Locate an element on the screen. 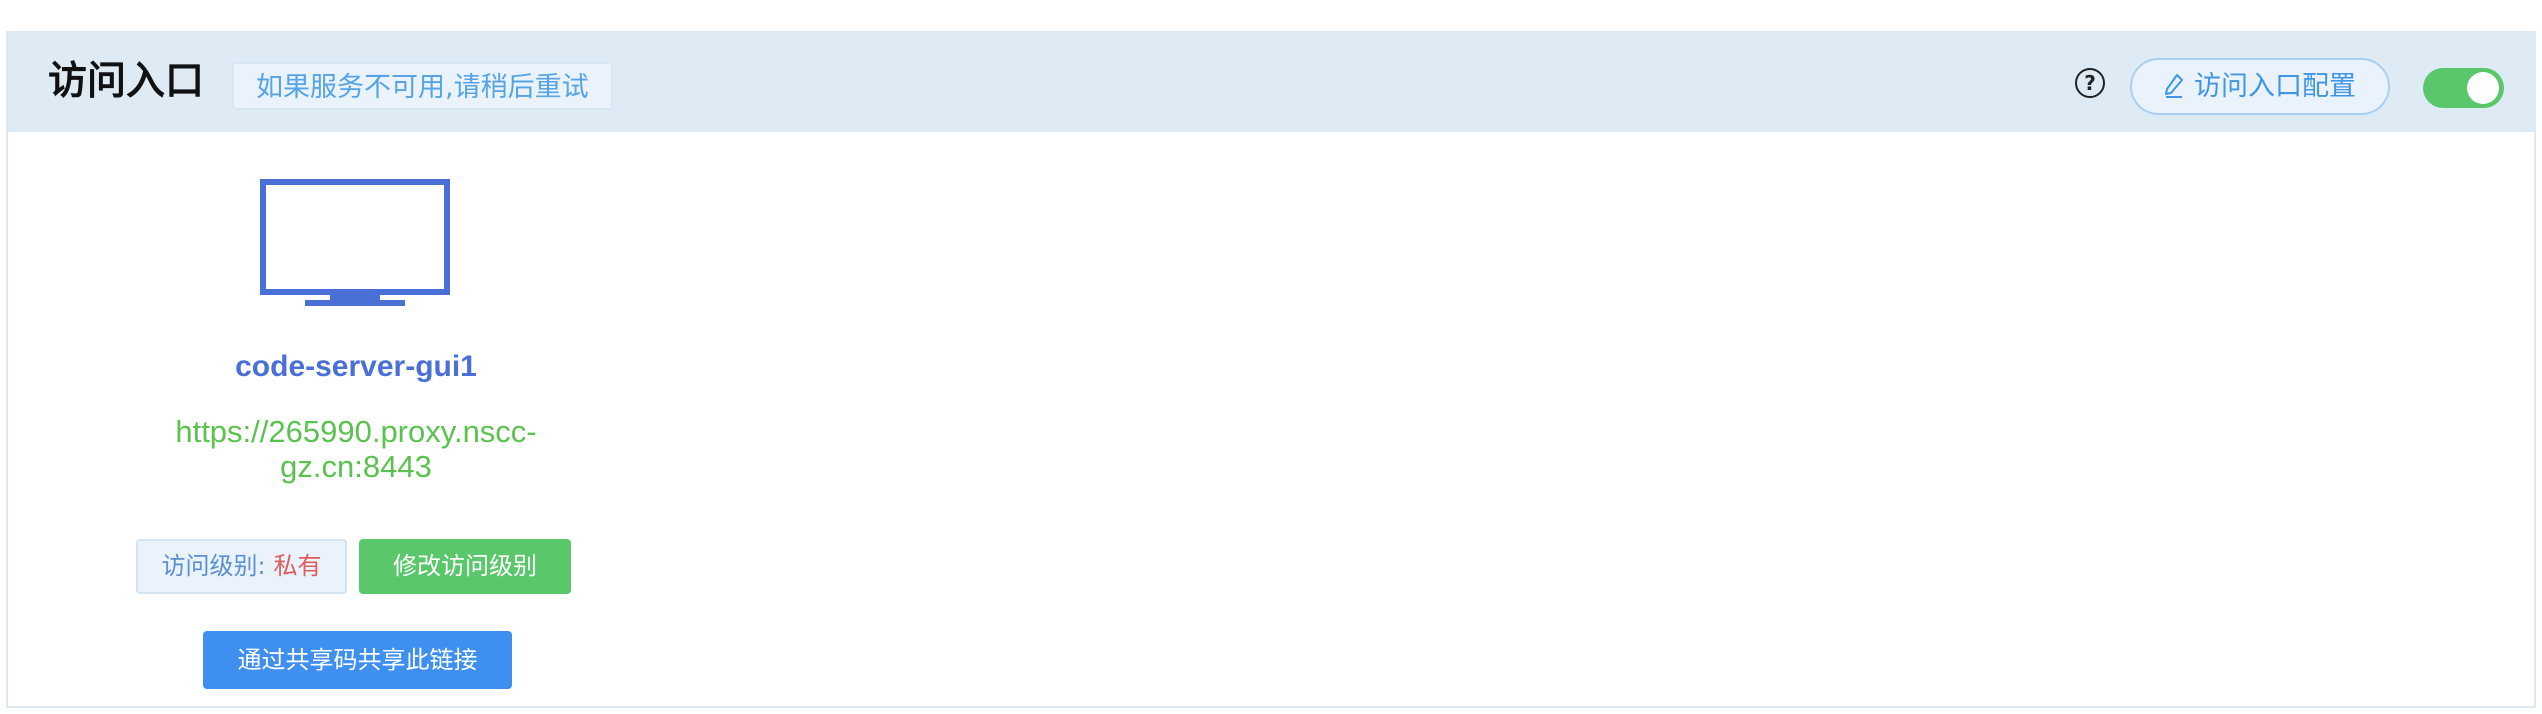  share-via-code-button: 通过共享码共享此链接 is located at coordinates (357, 660).